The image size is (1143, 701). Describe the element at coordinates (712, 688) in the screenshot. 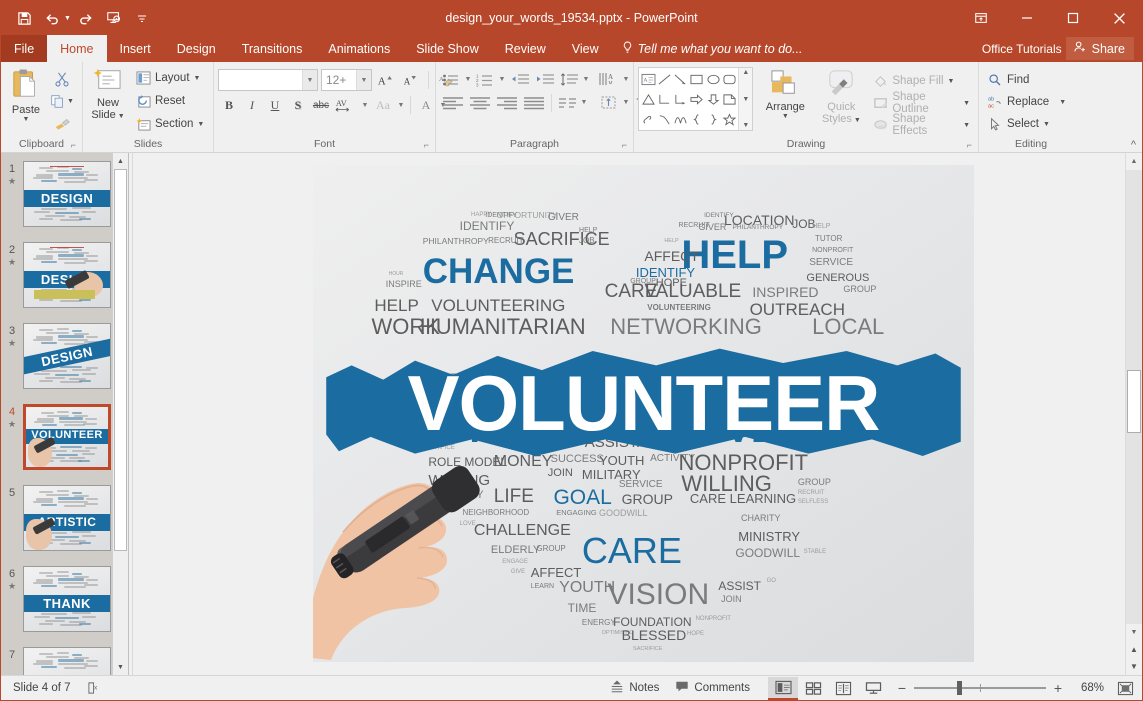

I see `comments-button: Comments` at that location.